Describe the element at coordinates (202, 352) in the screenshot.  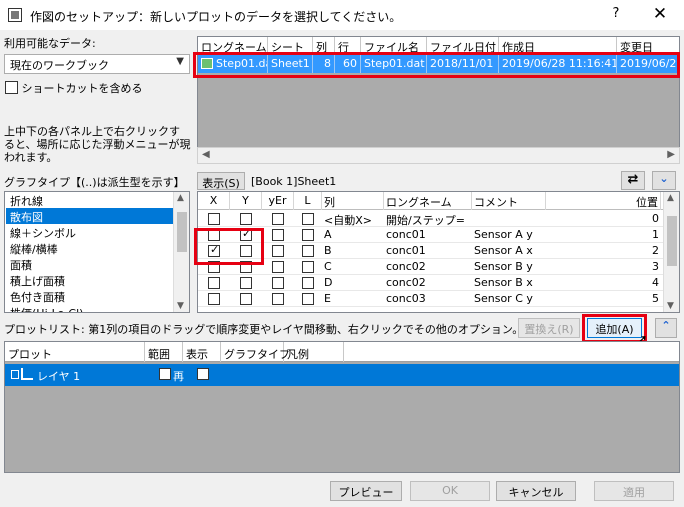
I see `plot-col-show: 表示` at that location.